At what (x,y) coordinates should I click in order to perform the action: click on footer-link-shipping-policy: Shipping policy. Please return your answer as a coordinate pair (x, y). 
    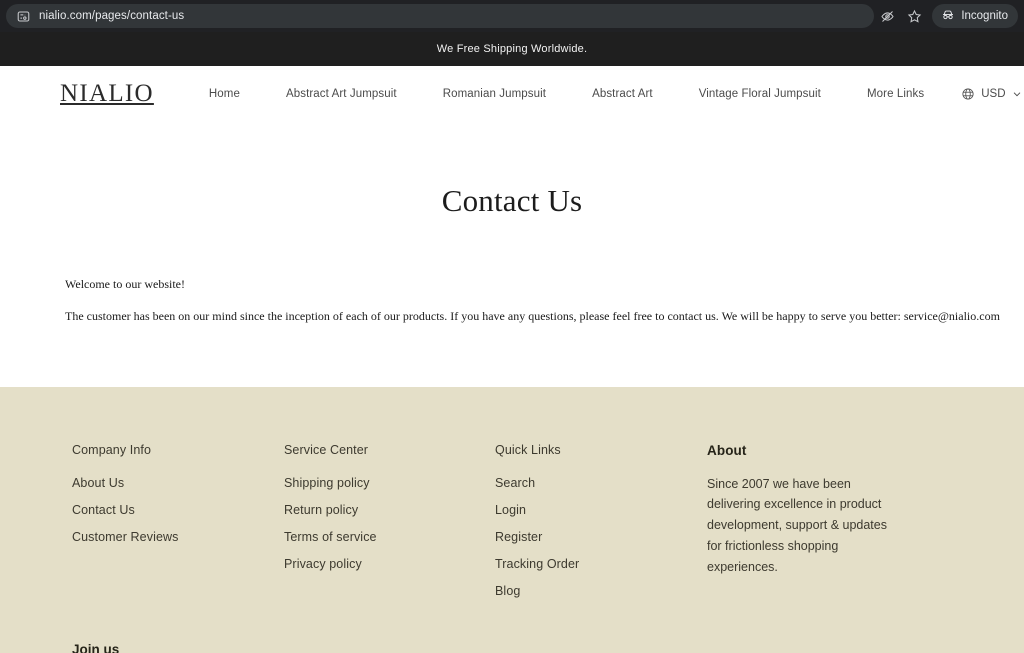
    Looking at the image, I should click on (389, 483).